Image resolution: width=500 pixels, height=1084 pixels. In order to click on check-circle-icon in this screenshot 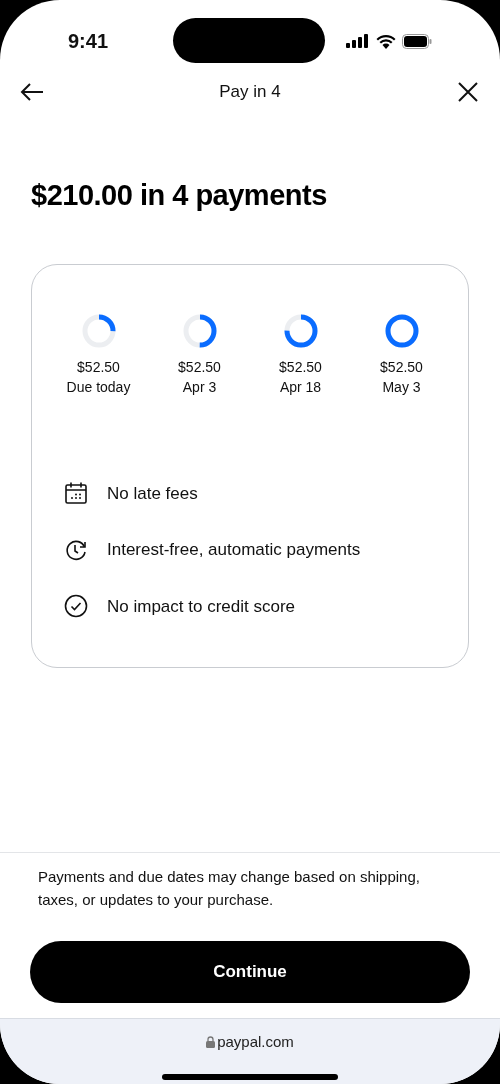, I will do `click(76, 606)`.